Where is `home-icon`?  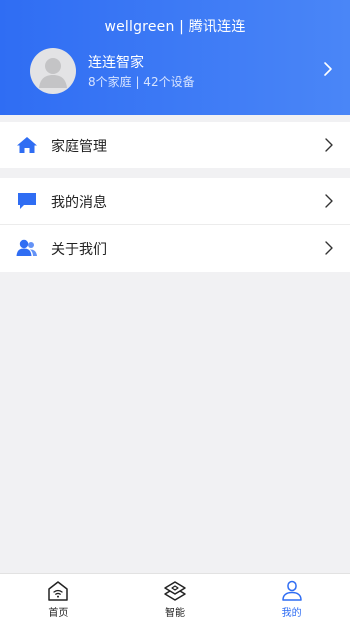
home-icon is located at coordinates (27, 145).